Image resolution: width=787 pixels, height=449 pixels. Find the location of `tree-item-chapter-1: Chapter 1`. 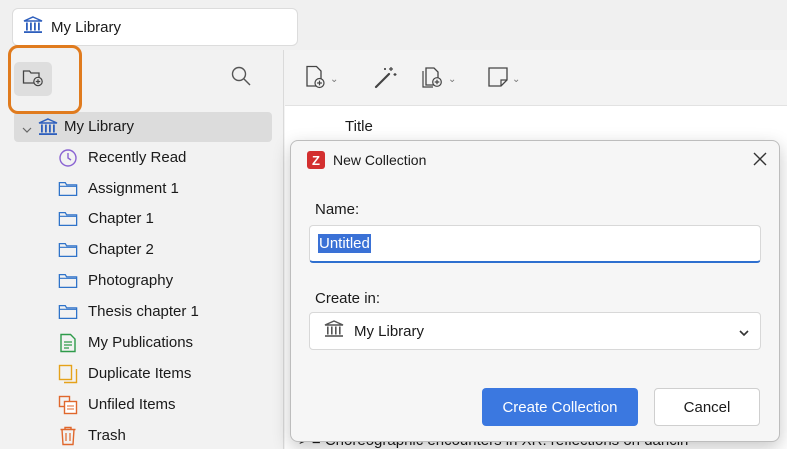

tree-item-chapter-1: Chapter 1 is located at coordinates (142, 219).